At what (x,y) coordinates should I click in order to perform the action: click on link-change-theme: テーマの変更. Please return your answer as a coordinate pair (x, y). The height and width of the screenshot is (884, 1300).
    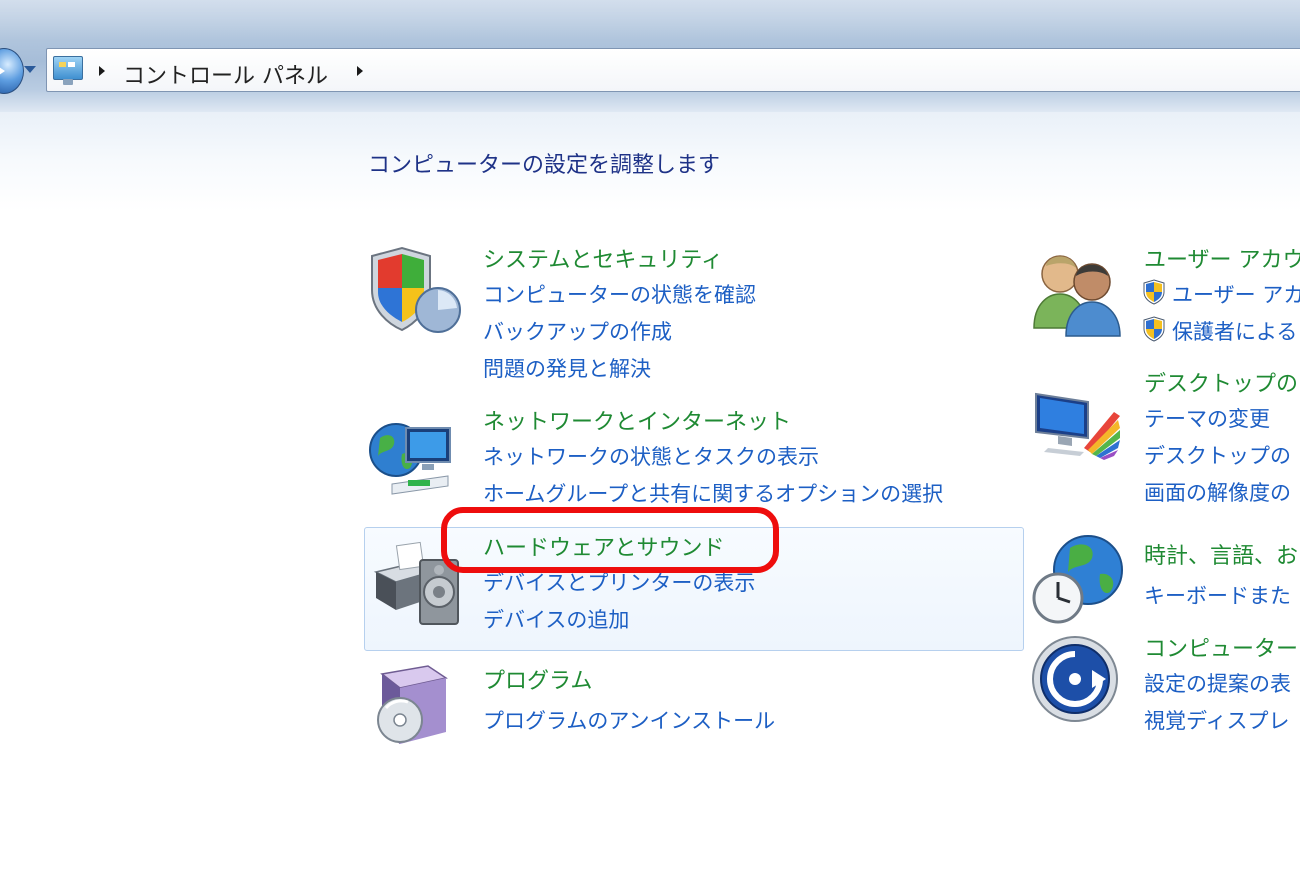
    Looking at the image, I should click on (1207, 418).